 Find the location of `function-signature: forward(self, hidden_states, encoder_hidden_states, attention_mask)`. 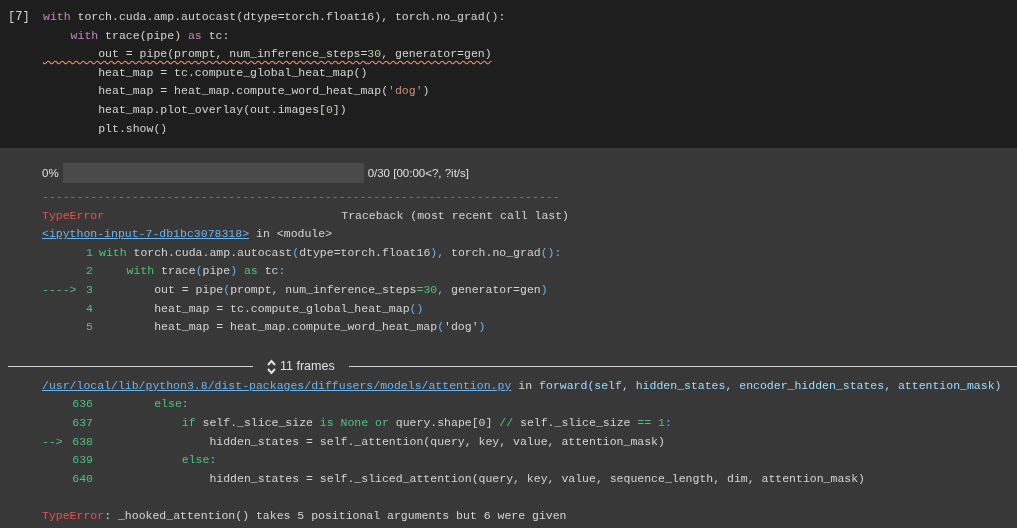

function-signature: forward(self, hidden_states, encoder_hidden_states, attention_mask) is located at coordinates (770, 385).